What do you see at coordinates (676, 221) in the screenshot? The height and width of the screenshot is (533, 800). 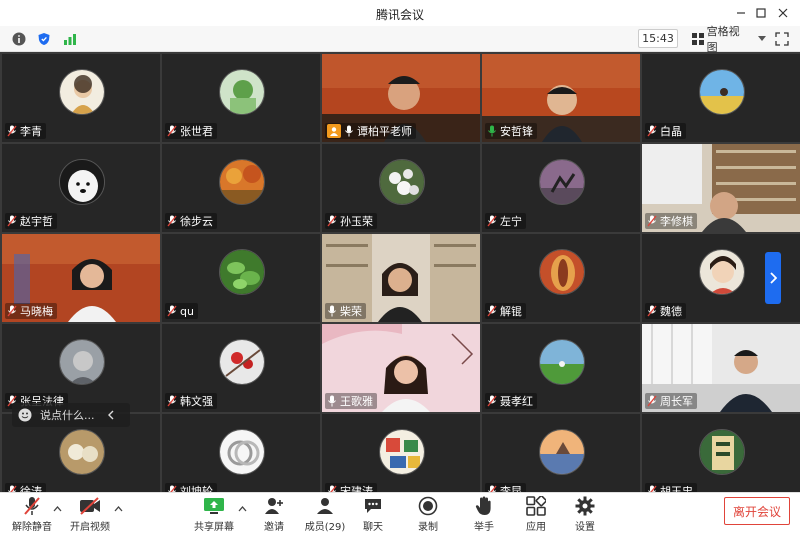 I see `participant-name: 李修棋` at bounding box center [676, 221].